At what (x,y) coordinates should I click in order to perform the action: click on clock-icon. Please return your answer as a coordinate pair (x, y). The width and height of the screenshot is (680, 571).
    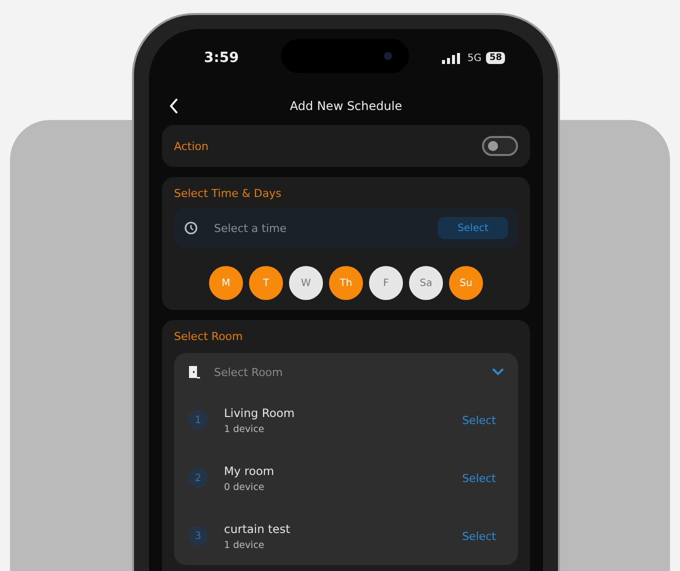
    Looking at the image, I should click on (191, 228).